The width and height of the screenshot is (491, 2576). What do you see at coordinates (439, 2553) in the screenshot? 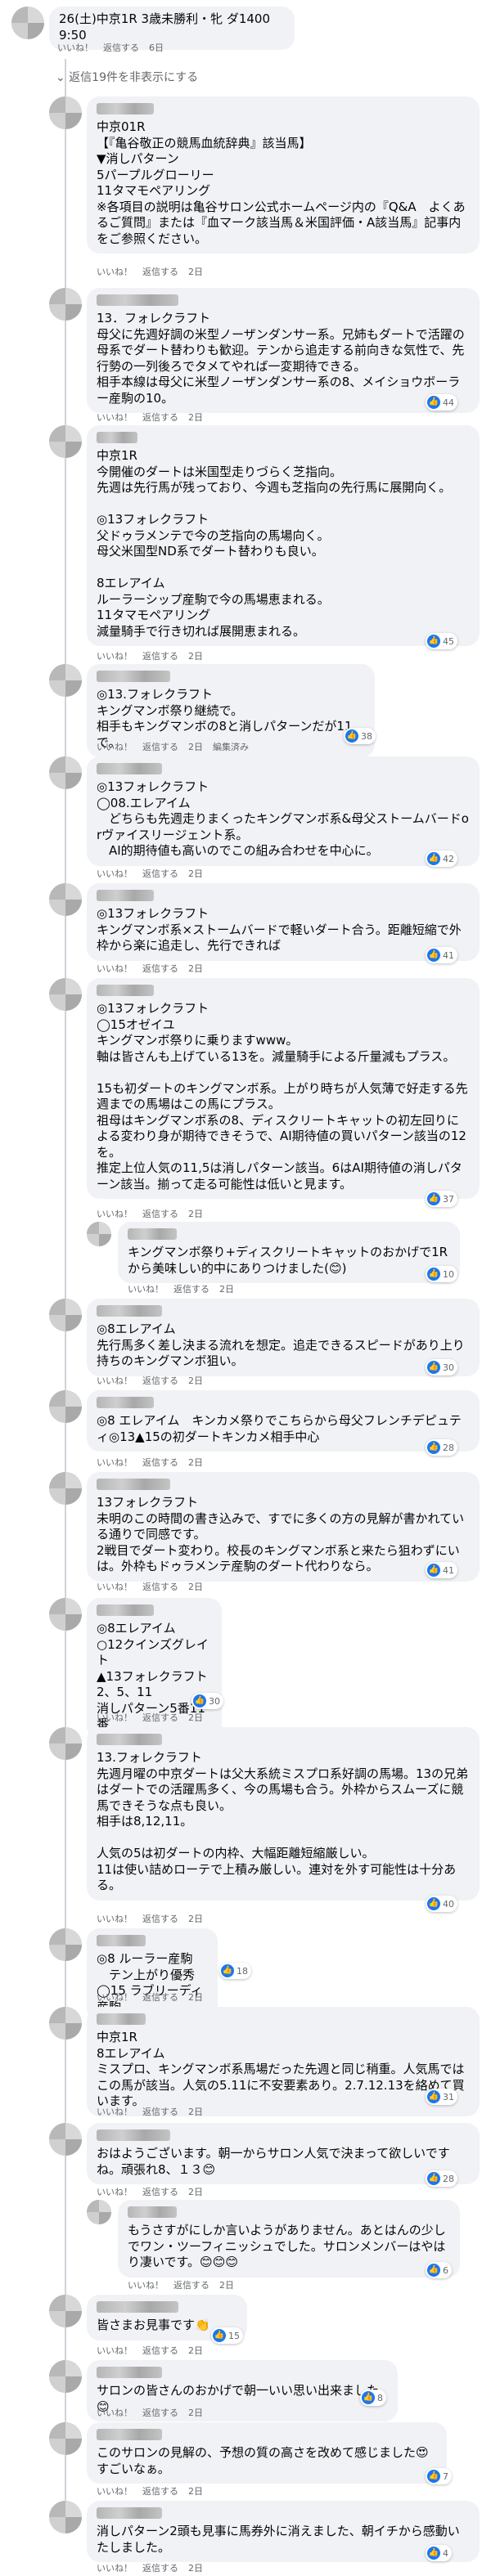
I see `reaction-badge: 👍 4` at bounding box center [439, 2553].